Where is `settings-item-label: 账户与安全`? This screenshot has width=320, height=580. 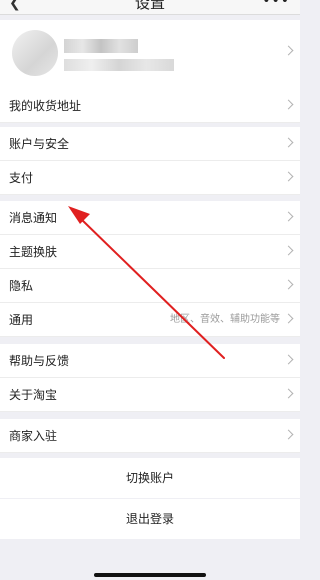 settings-item-label: 账户与安全 is located at coordinates (39, 144).